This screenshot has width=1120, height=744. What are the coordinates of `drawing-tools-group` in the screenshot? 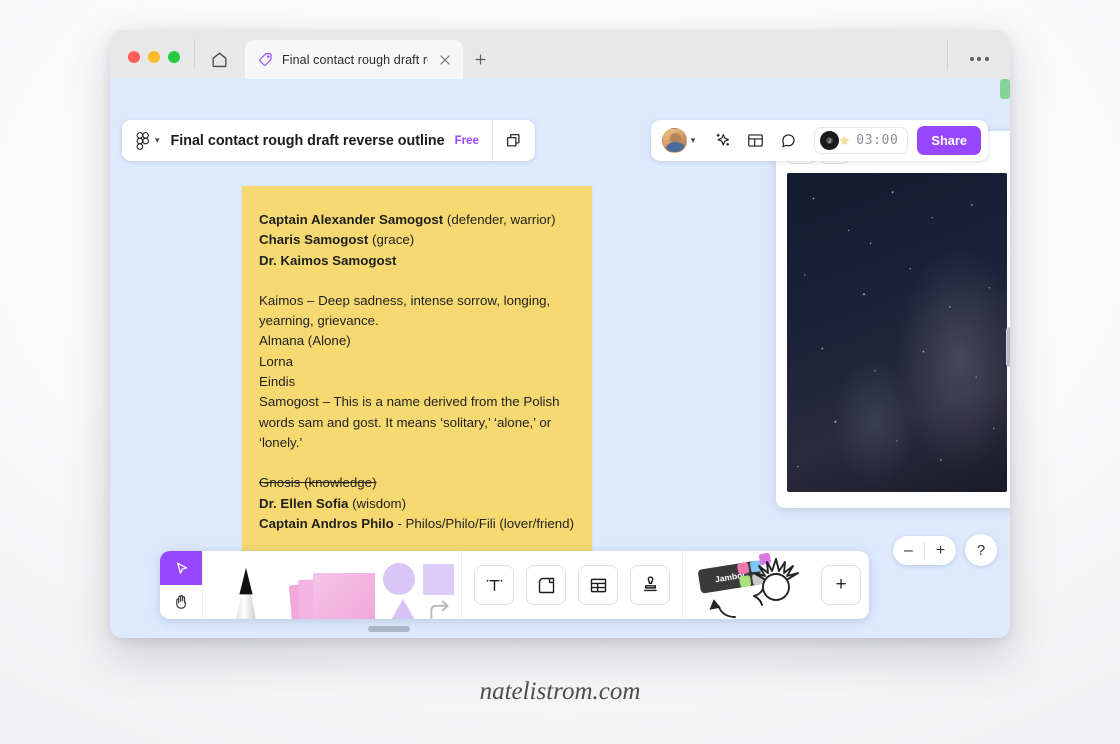 It's located at (332, 585).